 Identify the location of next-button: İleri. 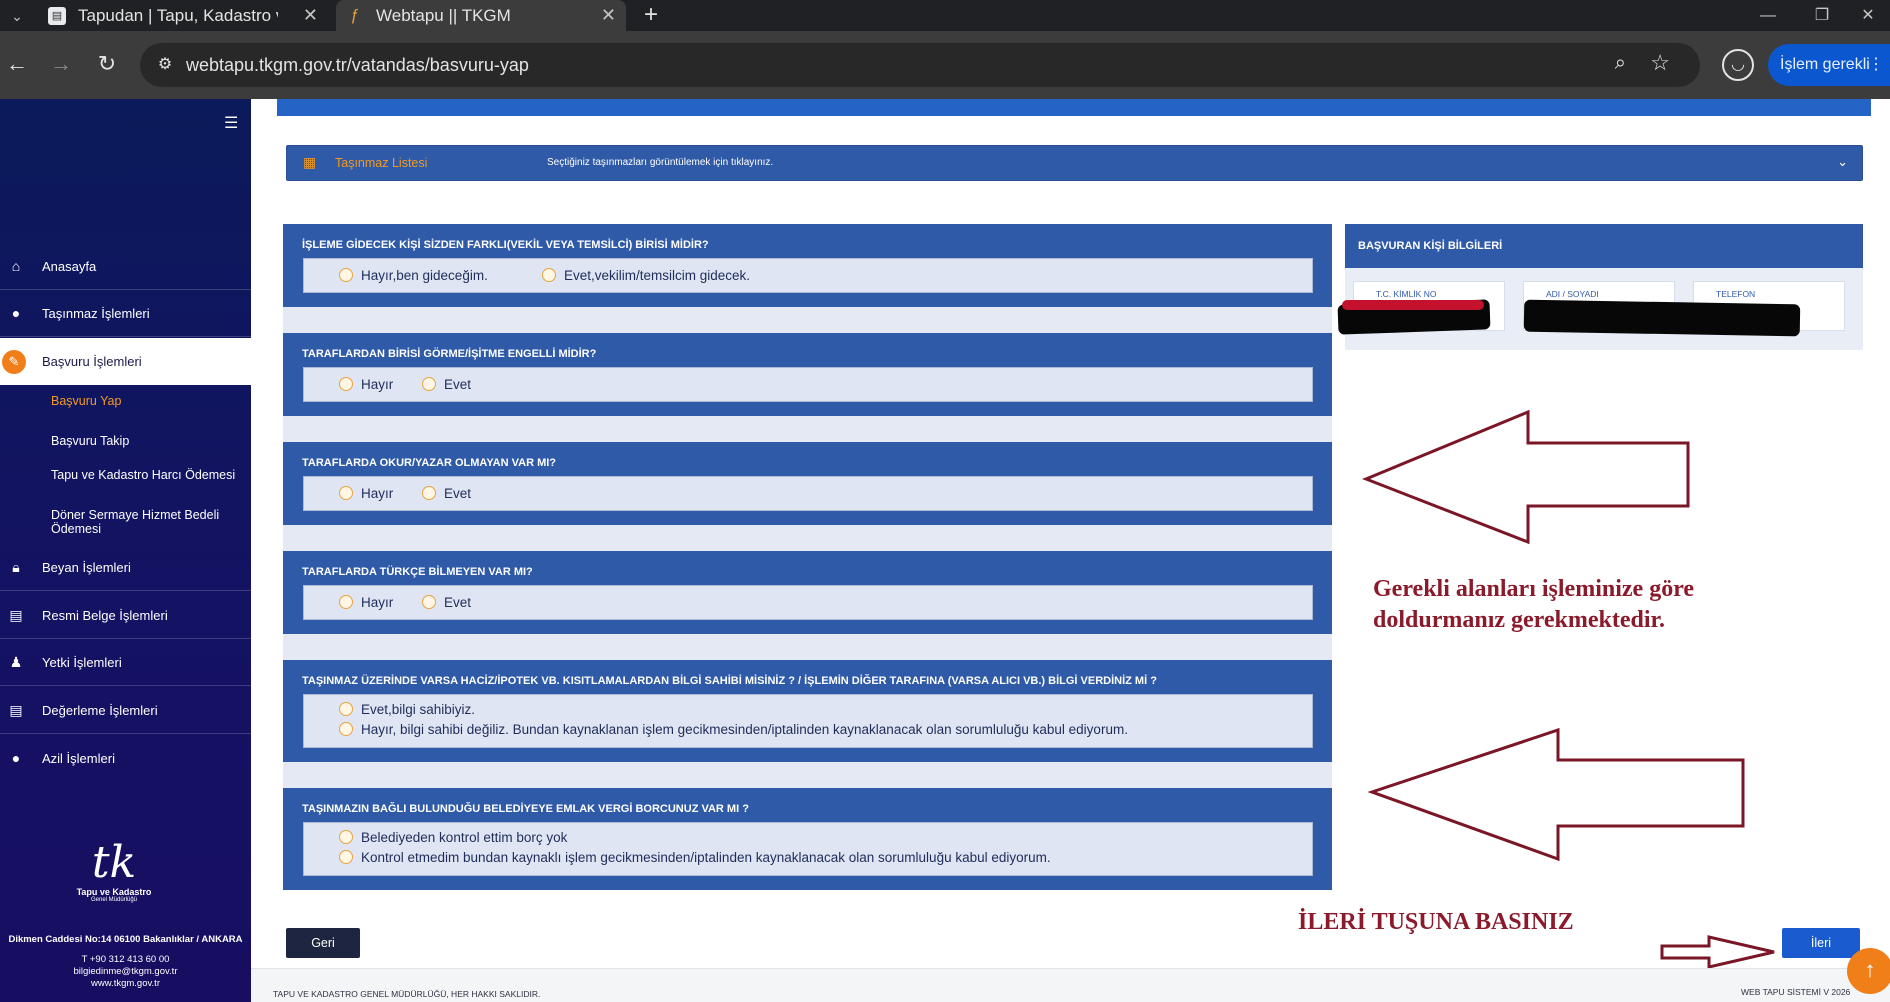
(1821, 943).